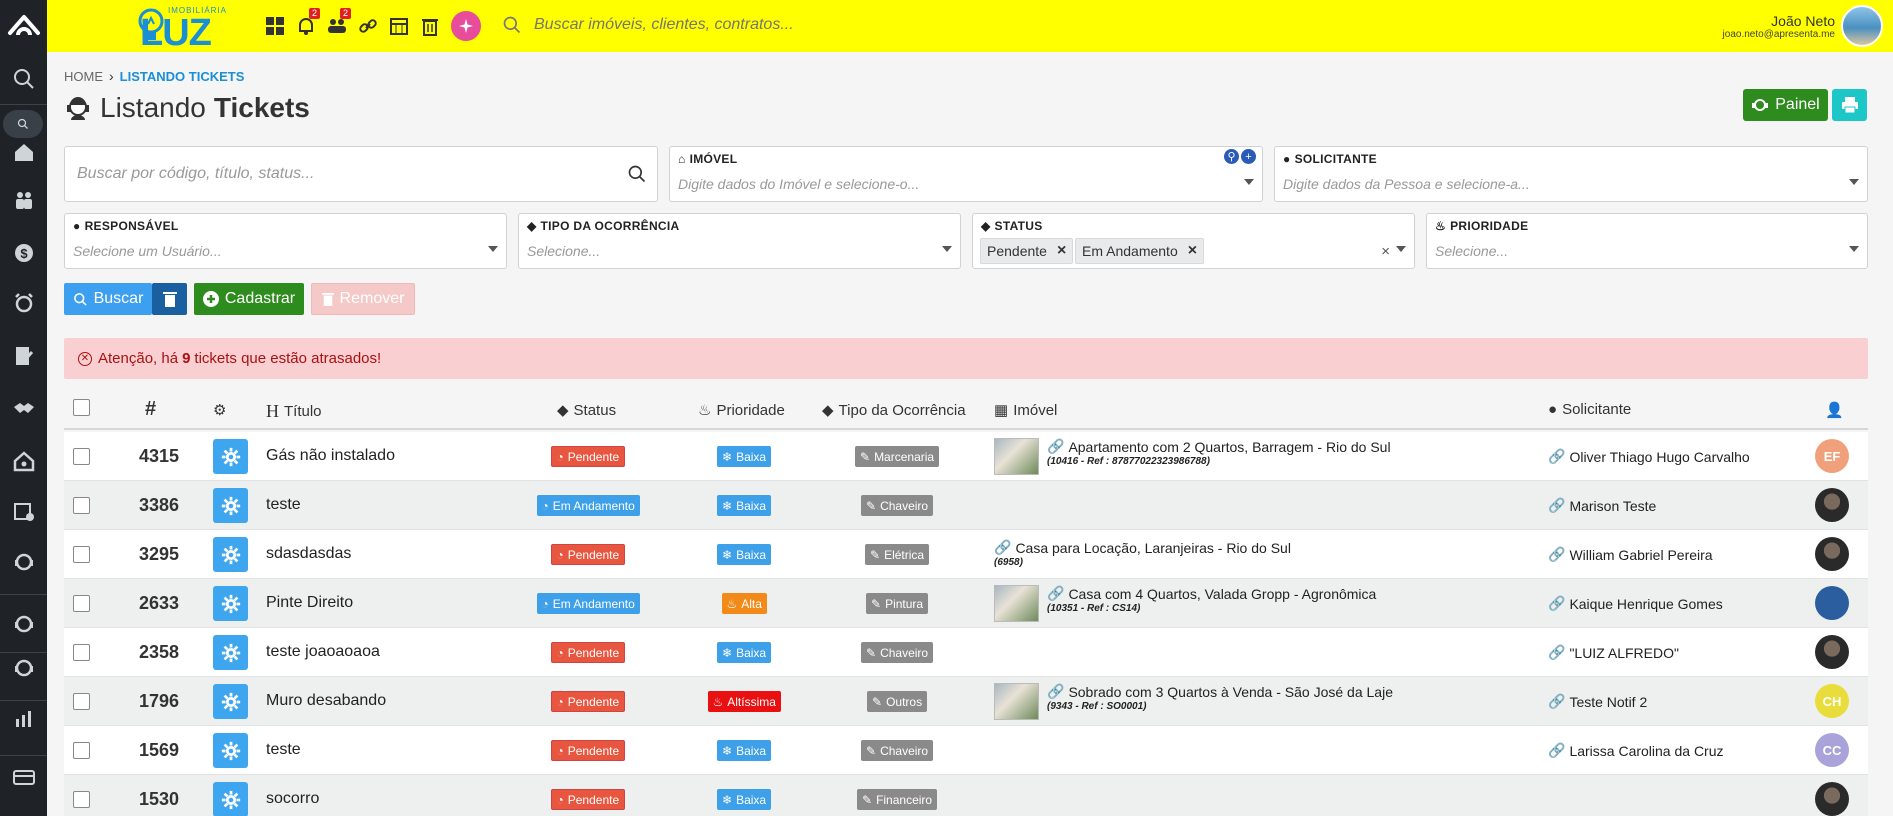 Image resolution: width=1893 pixels, height=816 pixels. I want to click on responsible-avatar: CC, so click(1832, 750).